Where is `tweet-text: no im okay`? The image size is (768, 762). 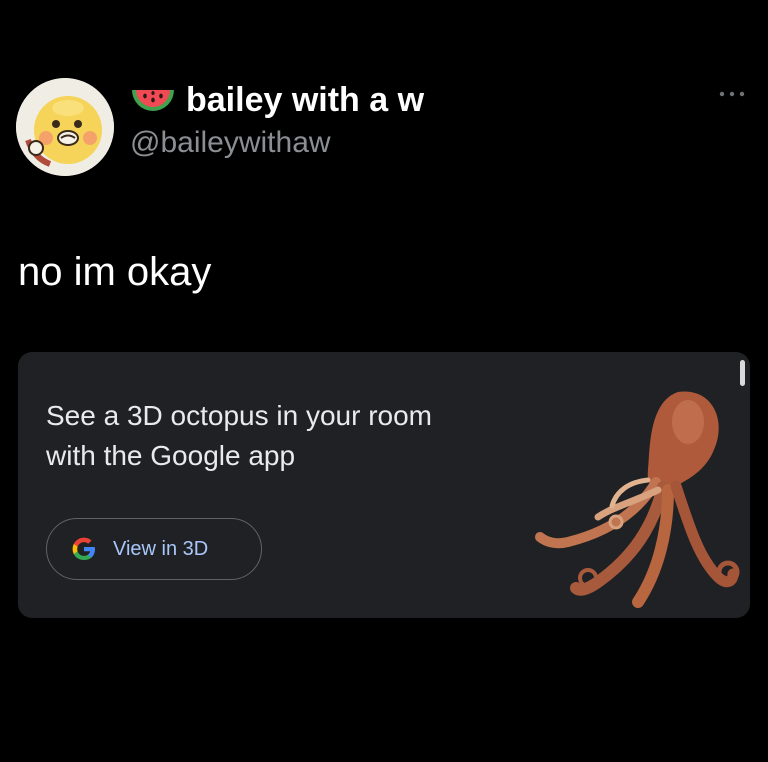 tweet-text: no im okay is located at coordinates (115, 272).